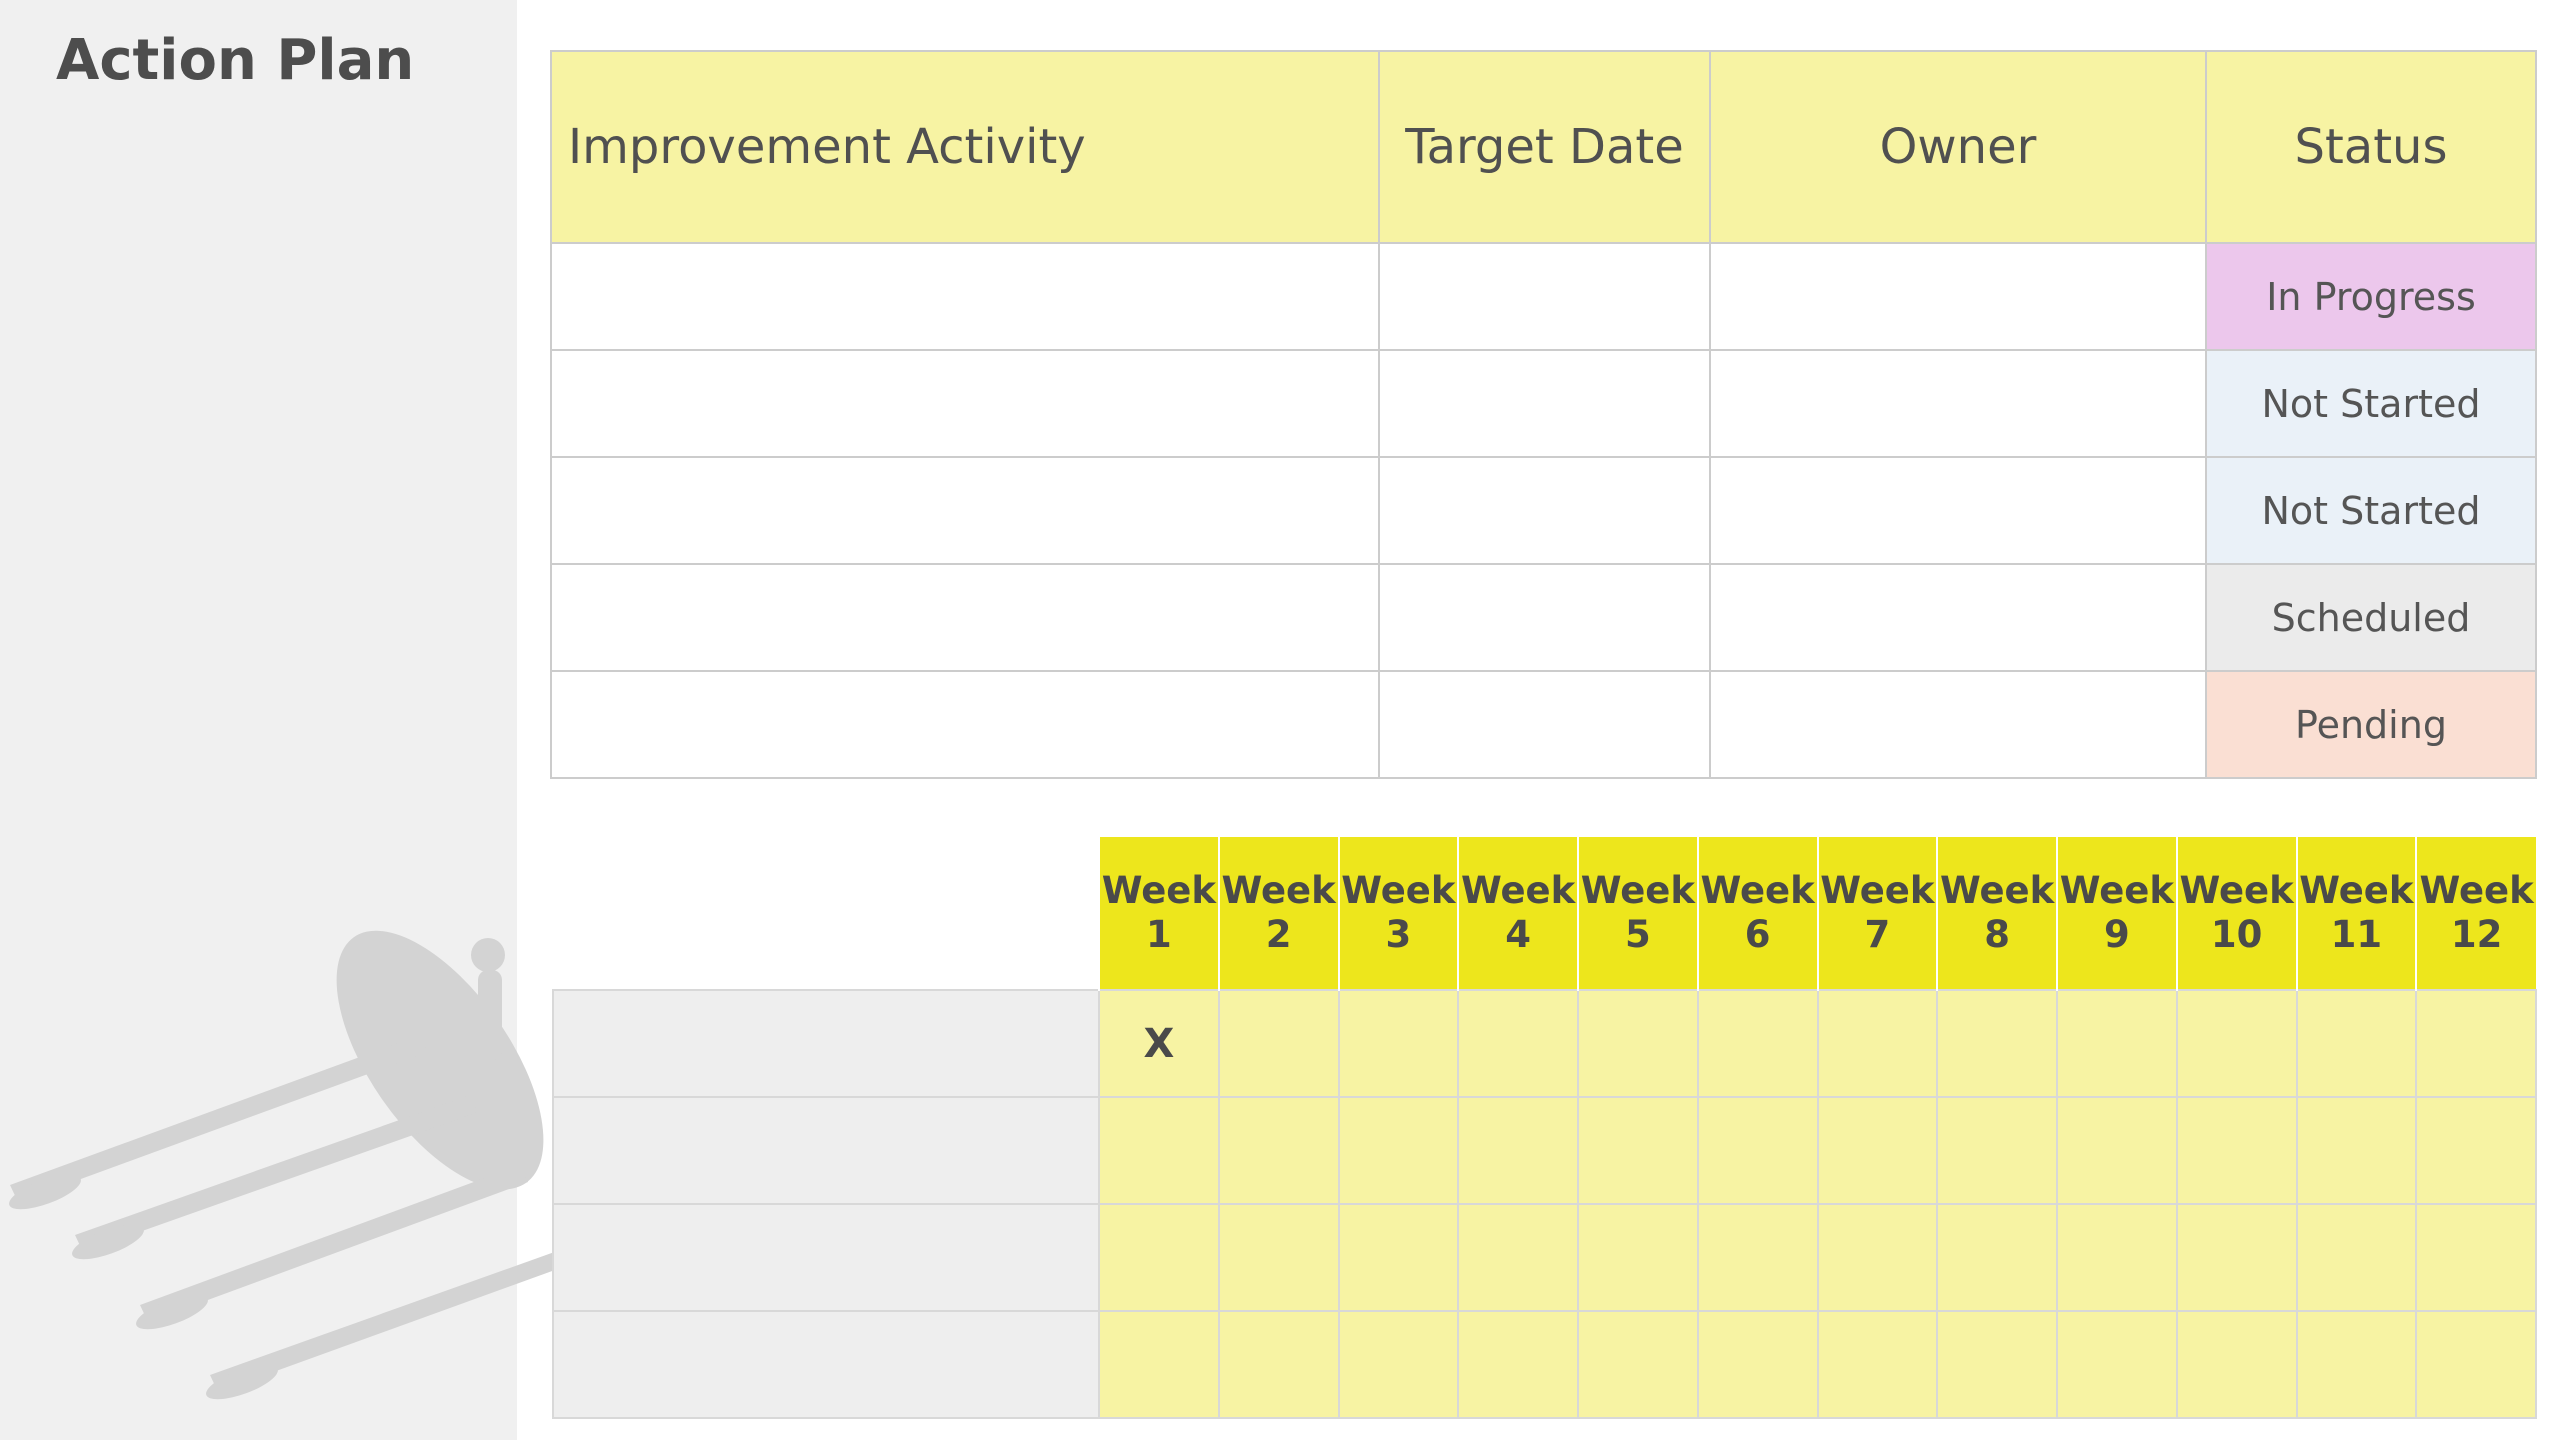 This screenshot has width=2560, height=1440. Describe the element at coordinates (1958, 147) in the screenshot. I see `header-owner: Owner` at that location.